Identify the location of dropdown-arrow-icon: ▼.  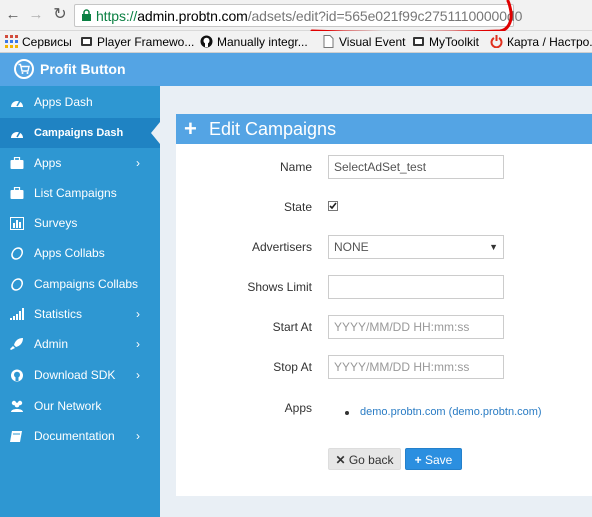
(493, 247).